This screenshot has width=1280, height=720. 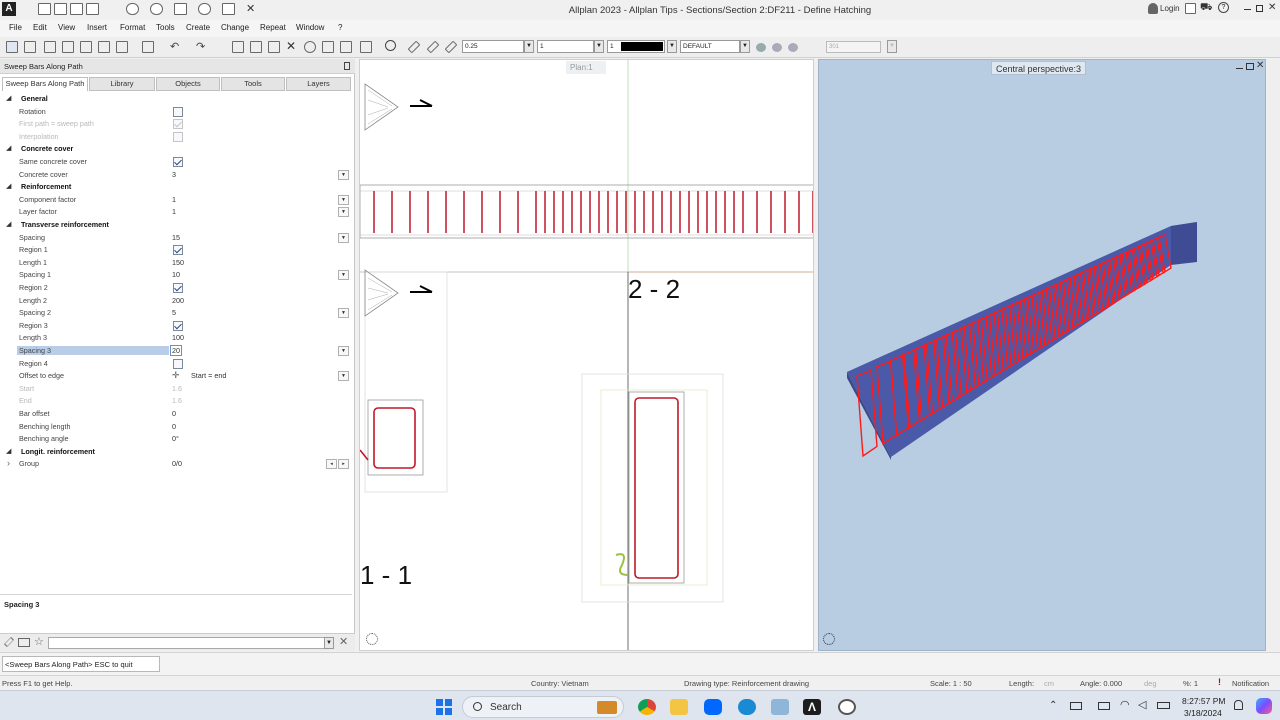 I want to click on property-value: 0/0, so click(x=177, y=463).